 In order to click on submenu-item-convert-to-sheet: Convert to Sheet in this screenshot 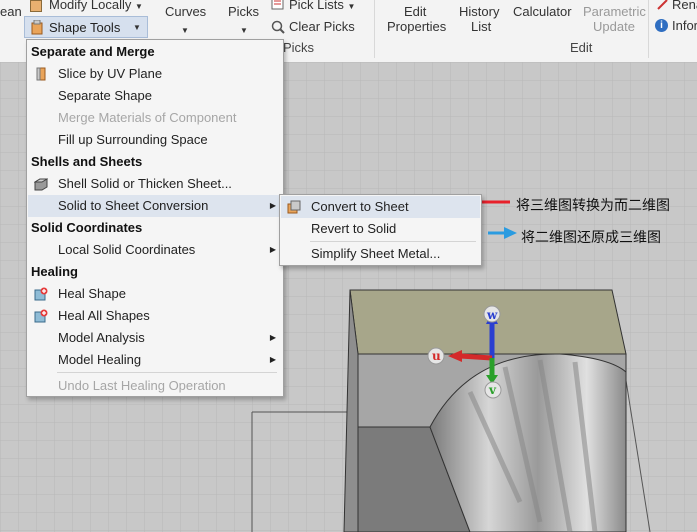, I will do `click(380, 207)`.